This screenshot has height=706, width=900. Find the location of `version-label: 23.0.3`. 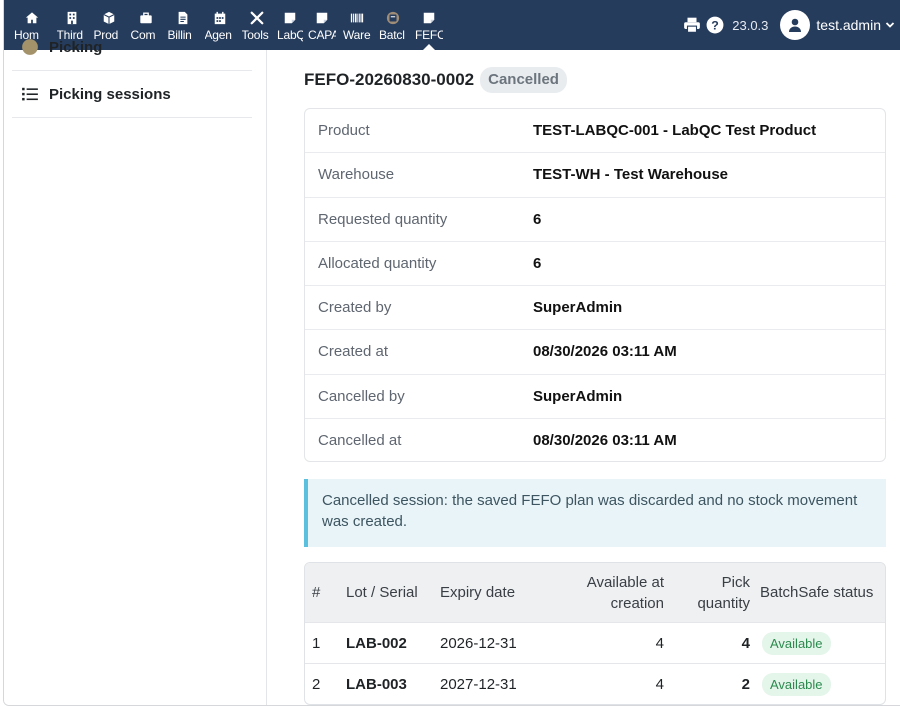

version-label: 23.0.3 is located at coordinates (750, 25).